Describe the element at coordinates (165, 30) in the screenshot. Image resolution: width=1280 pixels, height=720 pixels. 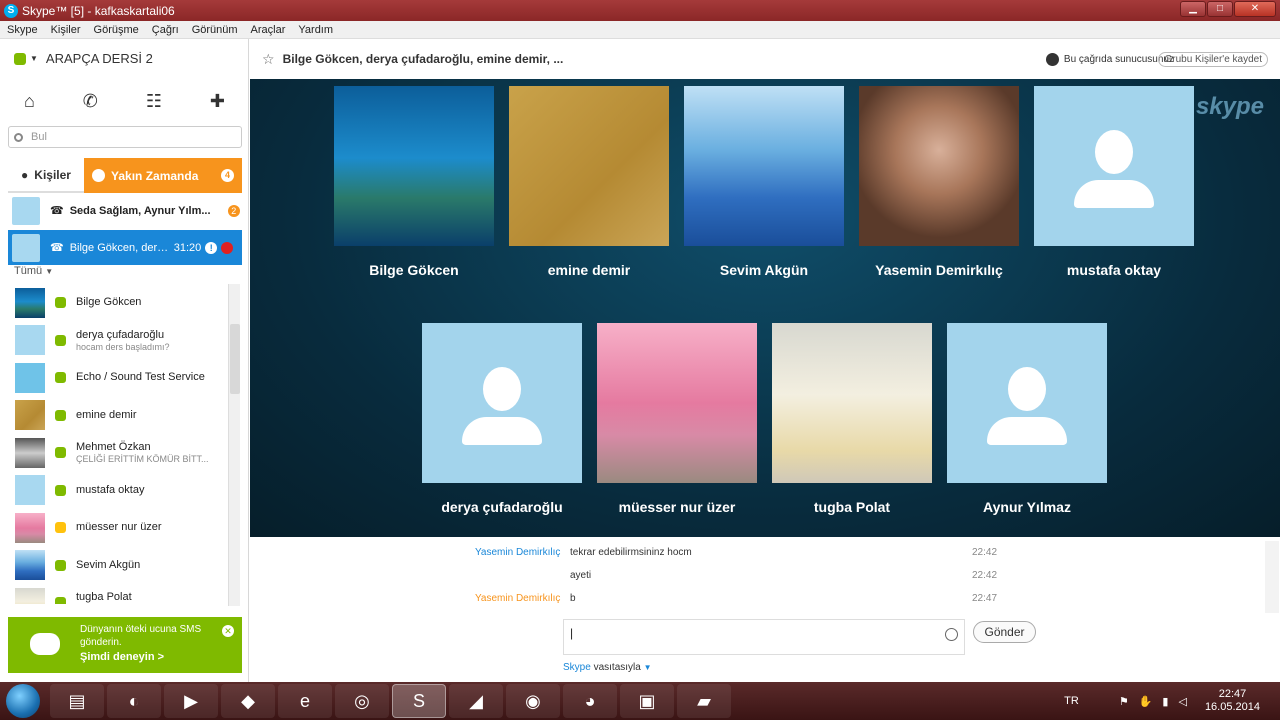
I see `menu-call: Çağrı` at that location.